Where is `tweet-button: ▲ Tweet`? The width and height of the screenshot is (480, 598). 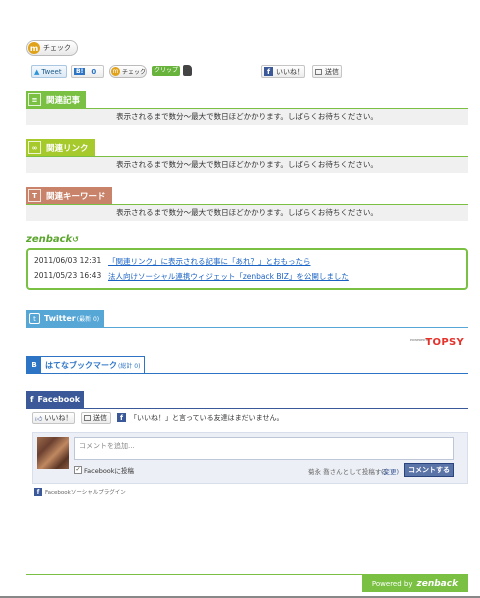
tweet-button: ▲ Tweet is located at coordinates (49, 71).